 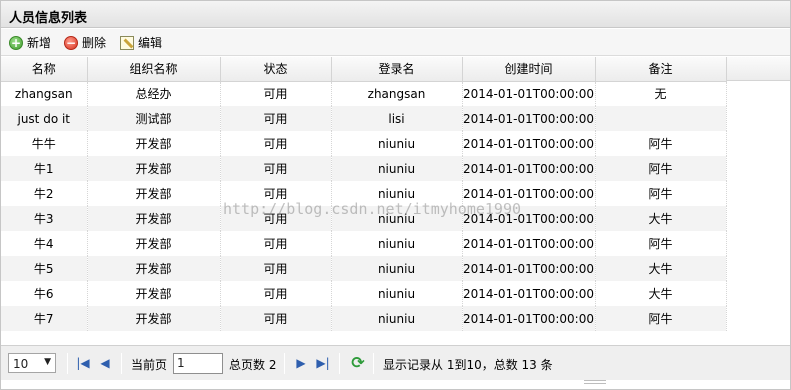 What do you see at coordinates (44, 118) in the screenshot?
I see `cell-name: just do it` at bounding box center [44, 118].